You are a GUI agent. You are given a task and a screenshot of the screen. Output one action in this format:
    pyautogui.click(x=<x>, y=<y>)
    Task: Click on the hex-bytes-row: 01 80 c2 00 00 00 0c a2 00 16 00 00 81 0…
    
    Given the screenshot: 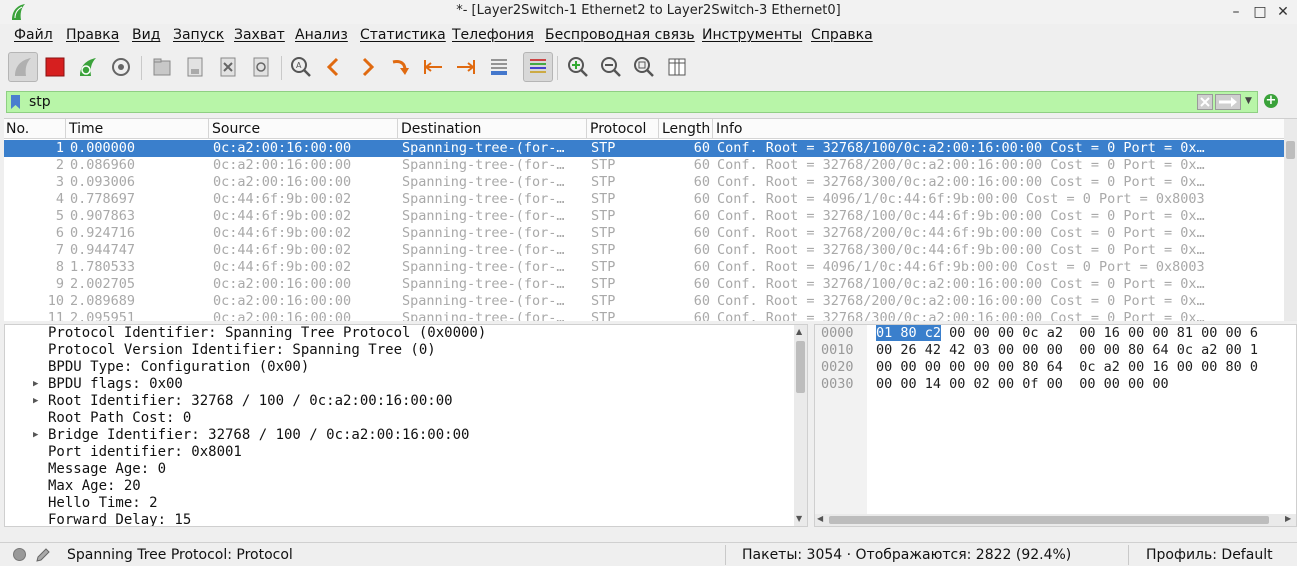 What is the action you would take?
    pyautogui.click(x=1067, y=333)
    